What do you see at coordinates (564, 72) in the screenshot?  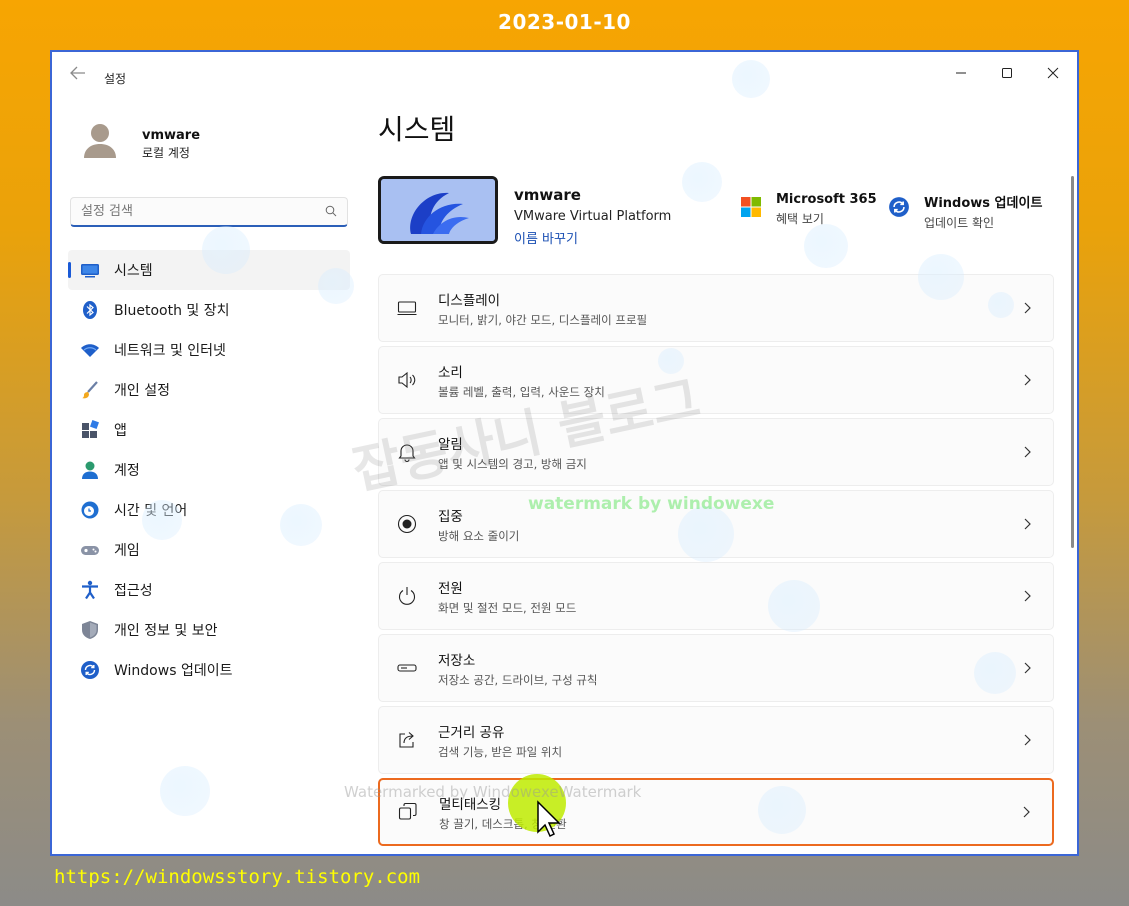 I see `title-bar: 설정` at bounding box center [564, 72].